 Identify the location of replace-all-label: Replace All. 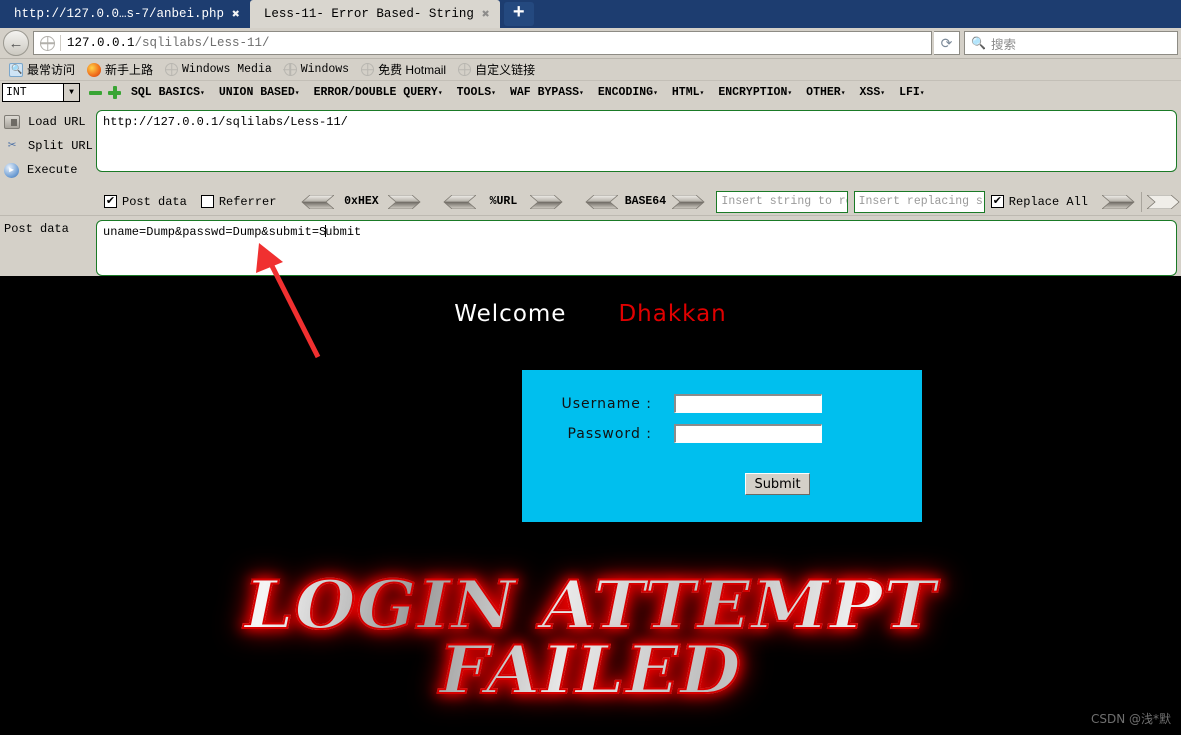
(1048, 201).